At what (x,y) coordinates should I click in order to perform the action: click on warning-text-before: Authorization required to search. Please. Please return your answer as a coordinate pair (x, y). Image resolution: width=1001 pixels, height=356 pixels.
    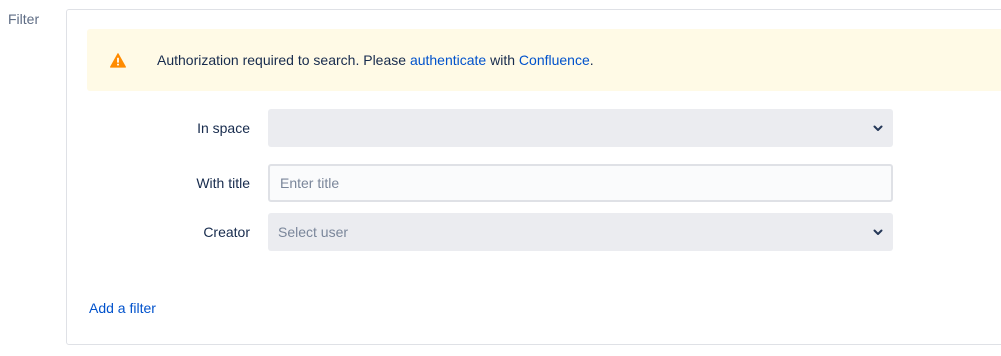
    Looking at the image, I should click on (283, 60).